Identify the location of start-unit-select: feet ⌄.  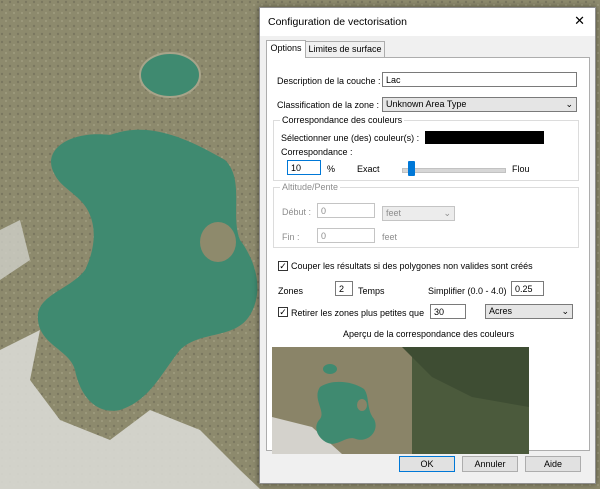
(418, 213).